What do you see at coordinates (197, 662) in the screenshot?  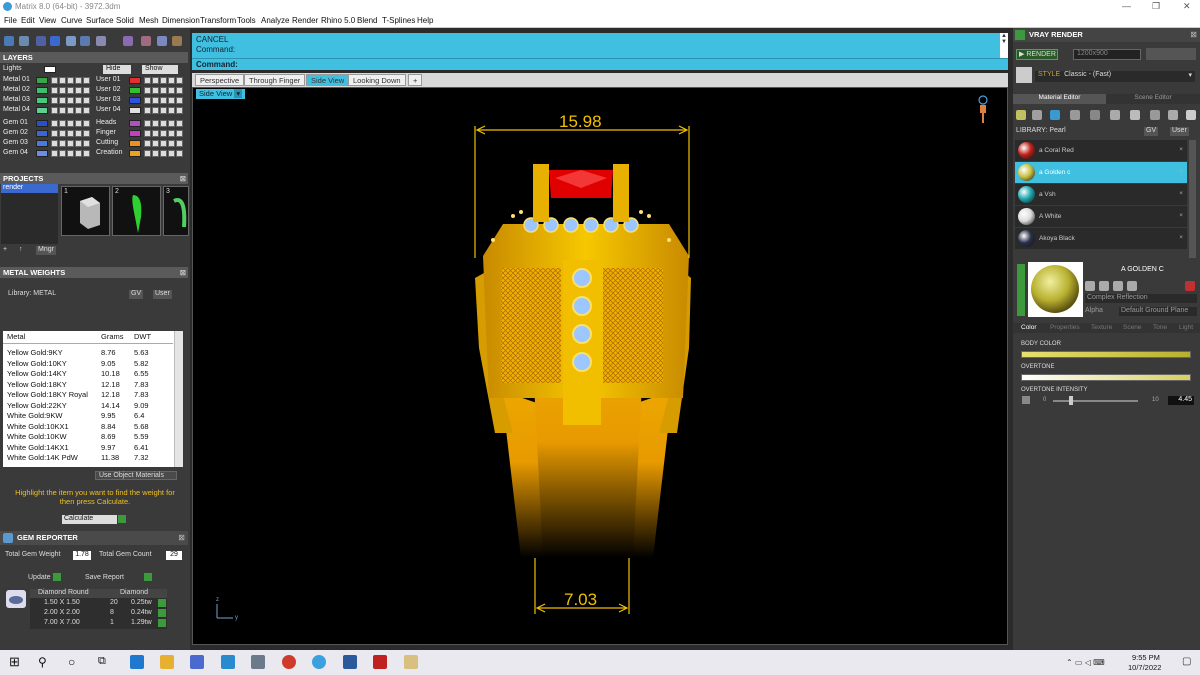 I see `store-icon` at bounding box center [197, 662].